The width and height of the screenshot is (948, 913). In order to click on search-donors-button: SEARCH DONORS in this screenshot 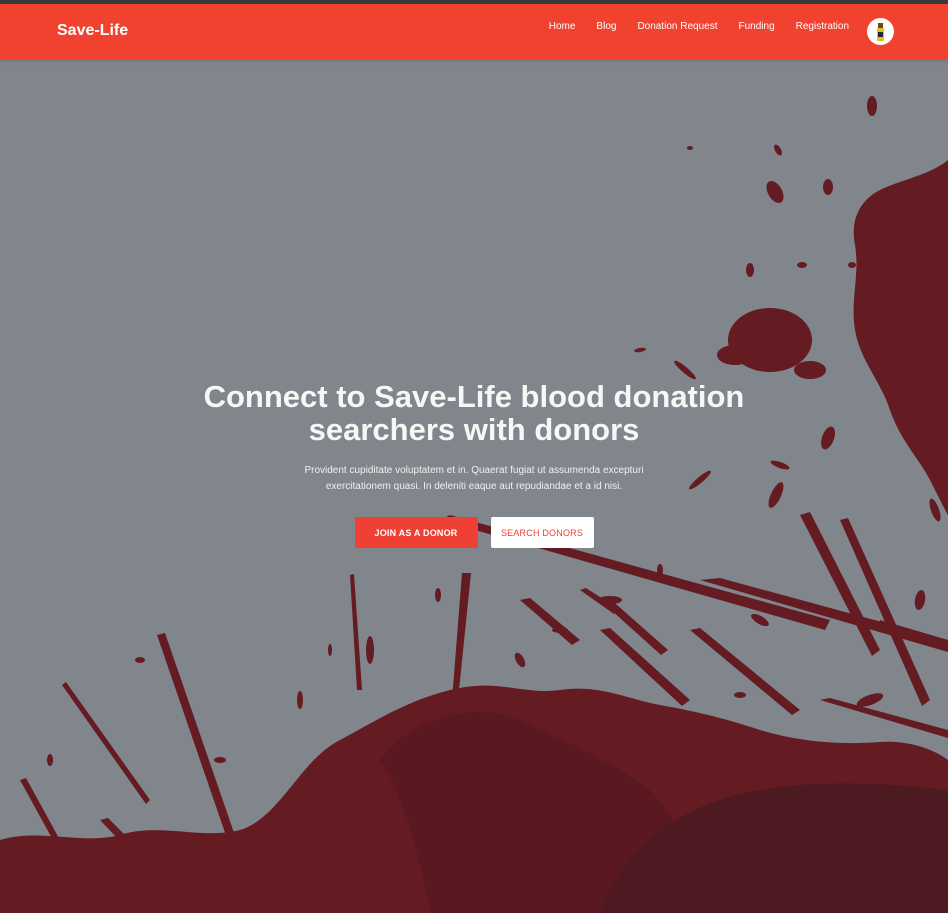, I will do `click(542, 532)`.